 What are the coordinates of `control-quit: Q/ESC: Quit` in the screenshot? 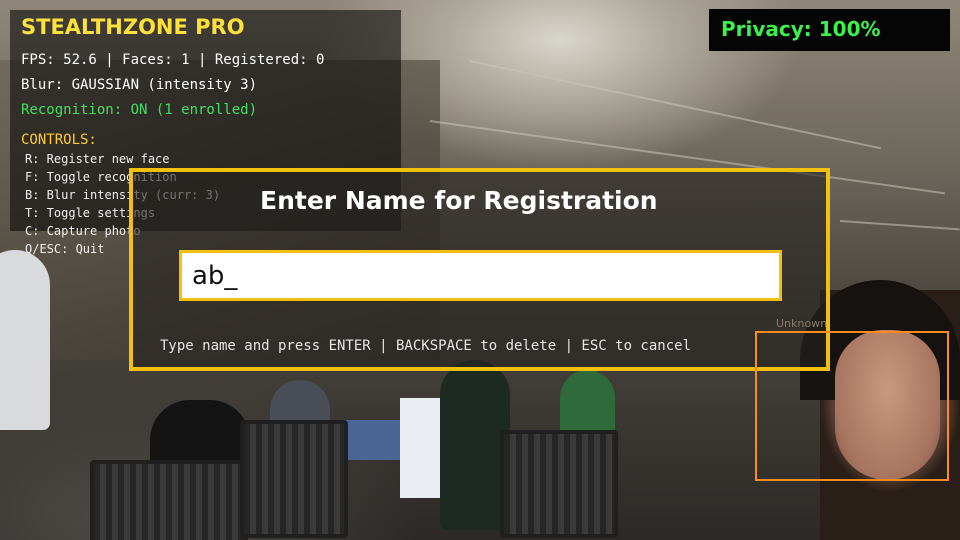 It's located at (65, 249).